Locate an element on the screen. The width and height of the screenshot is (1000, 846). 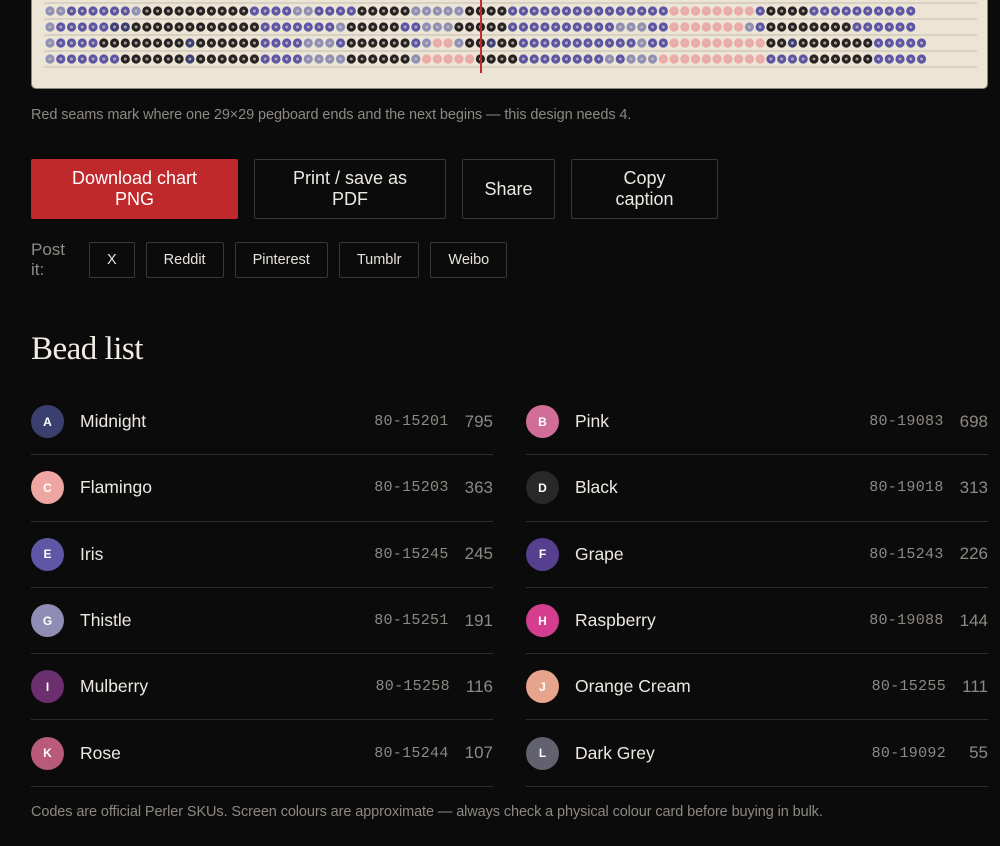
bead-swatch: B is located at coordinates (542, 422).